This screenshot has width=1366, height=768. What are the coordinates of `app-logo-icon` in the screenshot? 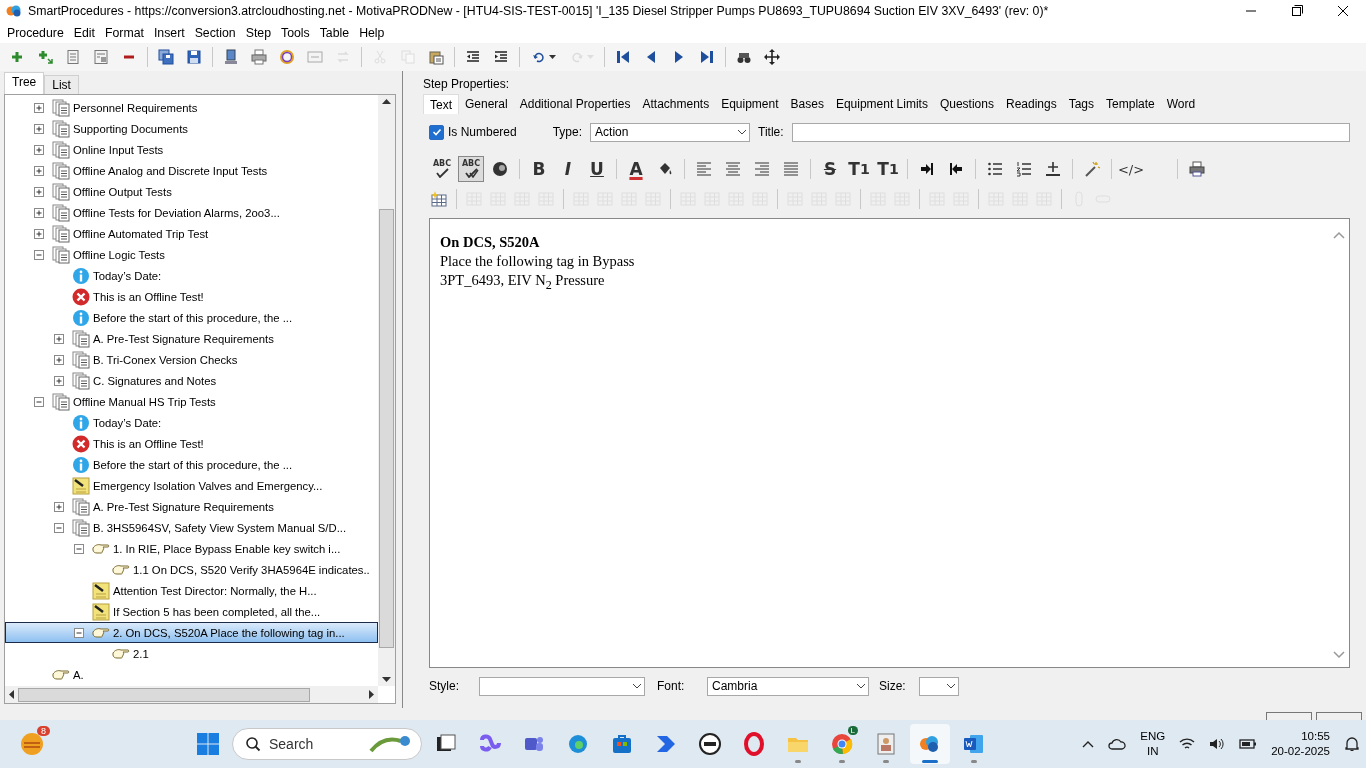 It's located at (14, 11).